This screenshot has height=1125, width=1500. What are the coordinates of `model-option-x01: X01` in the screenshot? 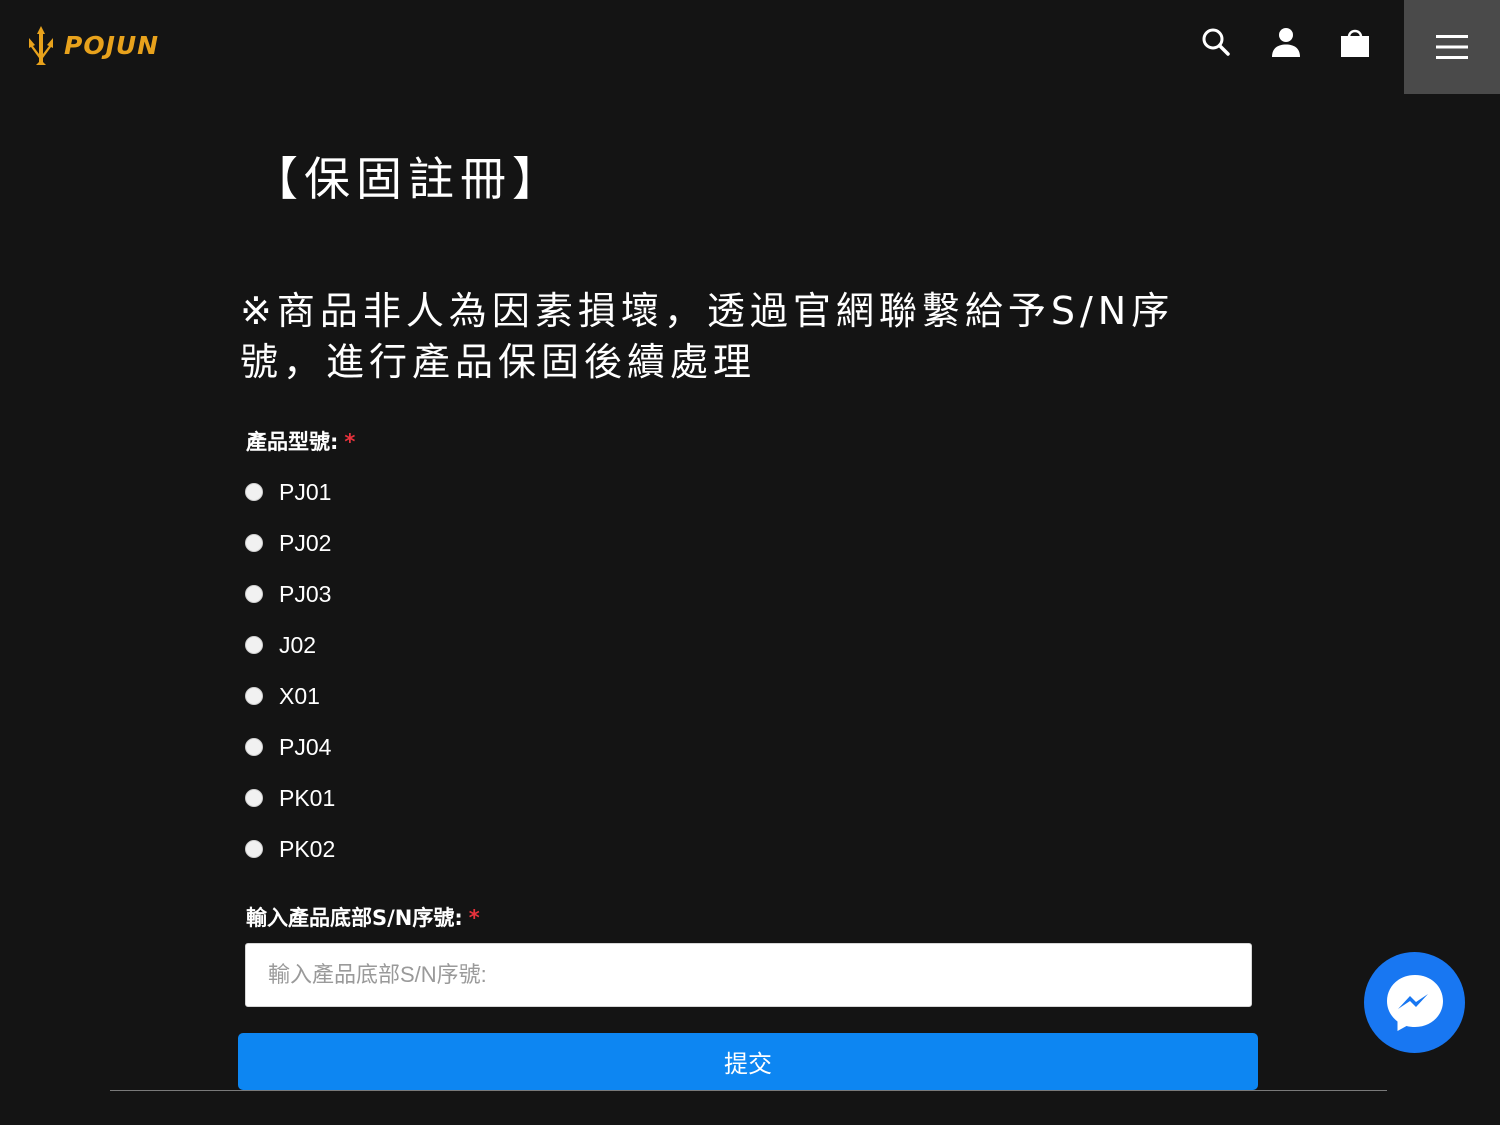 It's located at (282, 696).